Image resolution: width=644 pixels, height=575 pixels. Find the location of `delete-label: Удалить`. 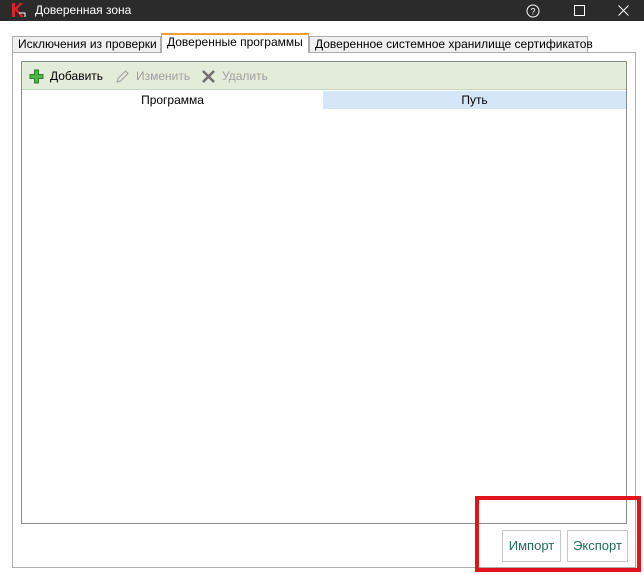

delete-label: Удалить is located at coordinates (245, 76).